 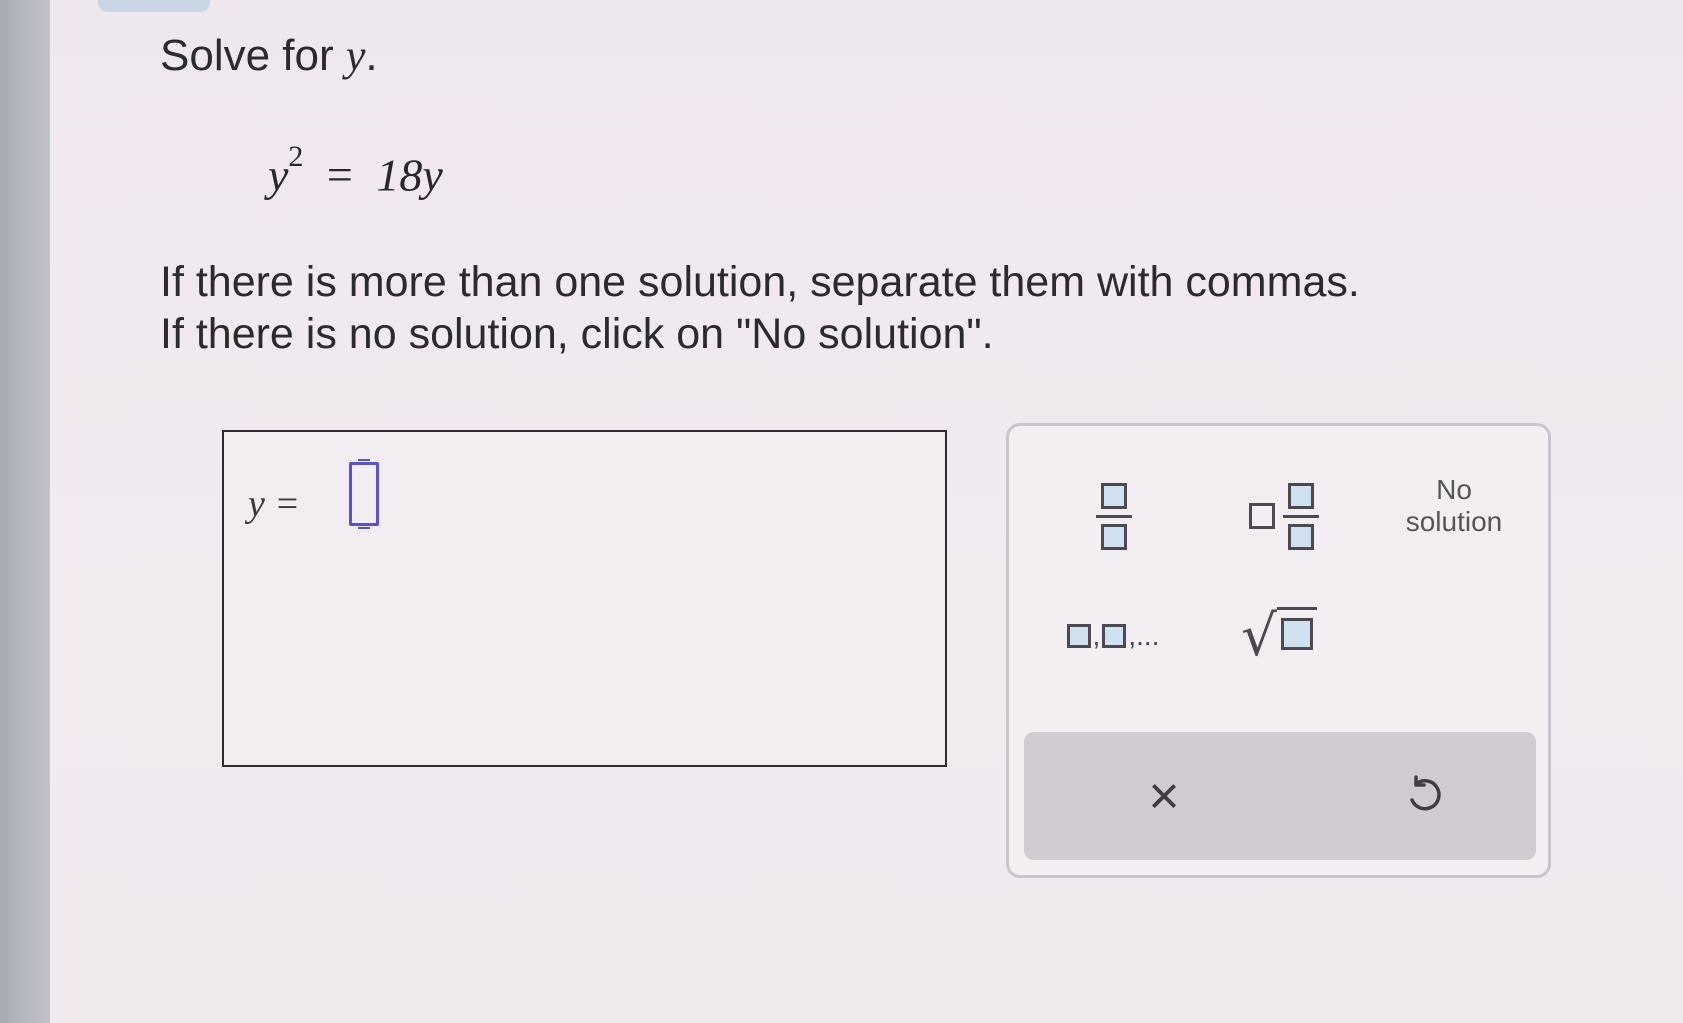 I want to click on close-icon: ×, so click(x=1164, y=796).